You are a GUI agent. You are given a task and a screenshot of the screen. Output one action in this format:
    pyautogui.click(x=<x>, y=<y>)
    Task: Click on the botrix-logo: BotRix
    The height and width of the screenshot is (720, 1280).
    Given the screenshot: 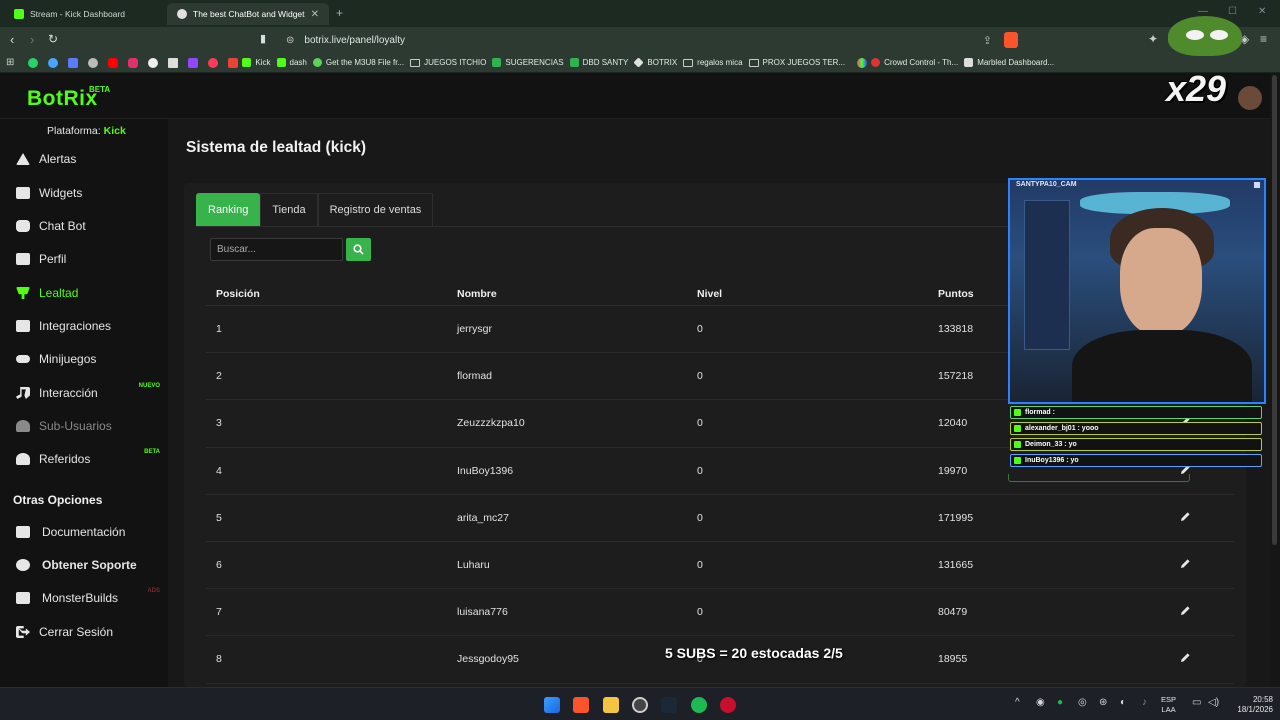 What is the action you would take?
    pyautogui.click(x=62, y=99)
    